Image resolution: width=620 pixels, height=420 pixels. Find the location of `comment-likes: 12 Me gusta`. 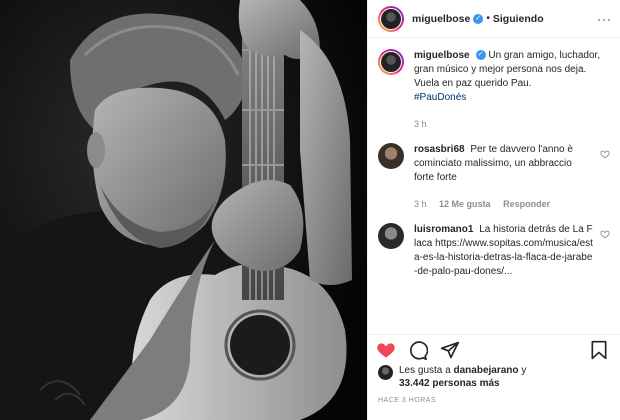

comment-likes: 12 Me gusta is located at coordinates (465, 204).